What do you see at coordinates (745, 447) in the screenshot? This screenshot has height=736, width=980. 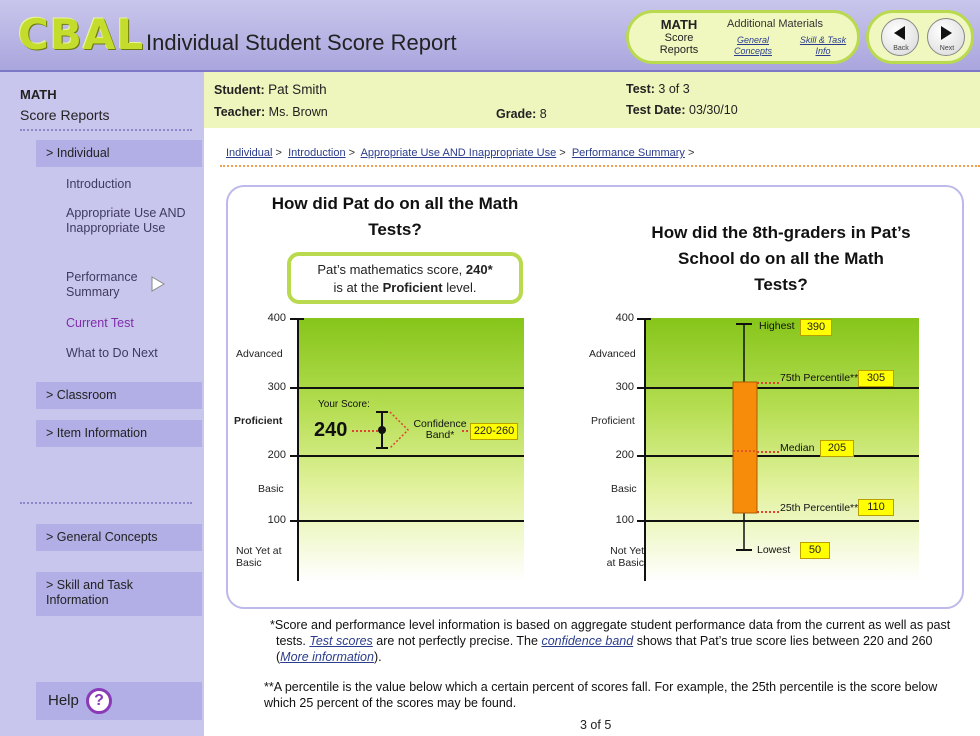 I see `iqr-box` at bounding box center [745, 447].